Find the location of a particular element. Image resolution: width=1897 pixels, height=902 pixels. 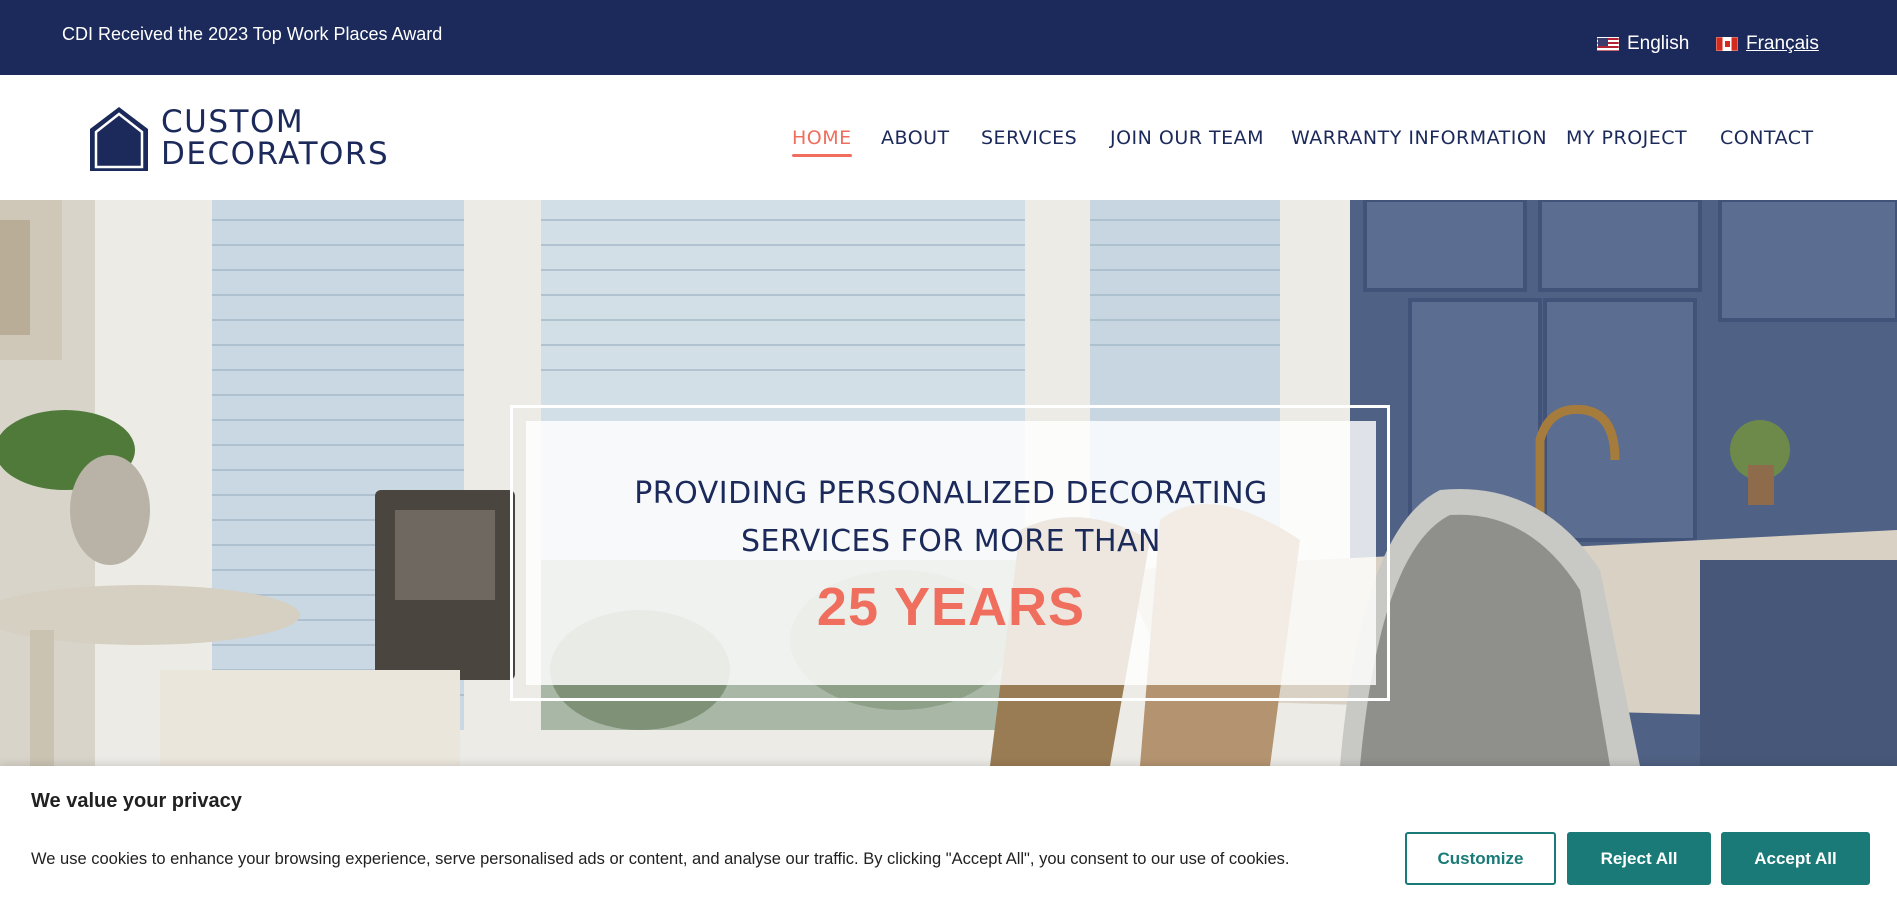

nav-about: ABOUT is located at coordinates (915, 138).